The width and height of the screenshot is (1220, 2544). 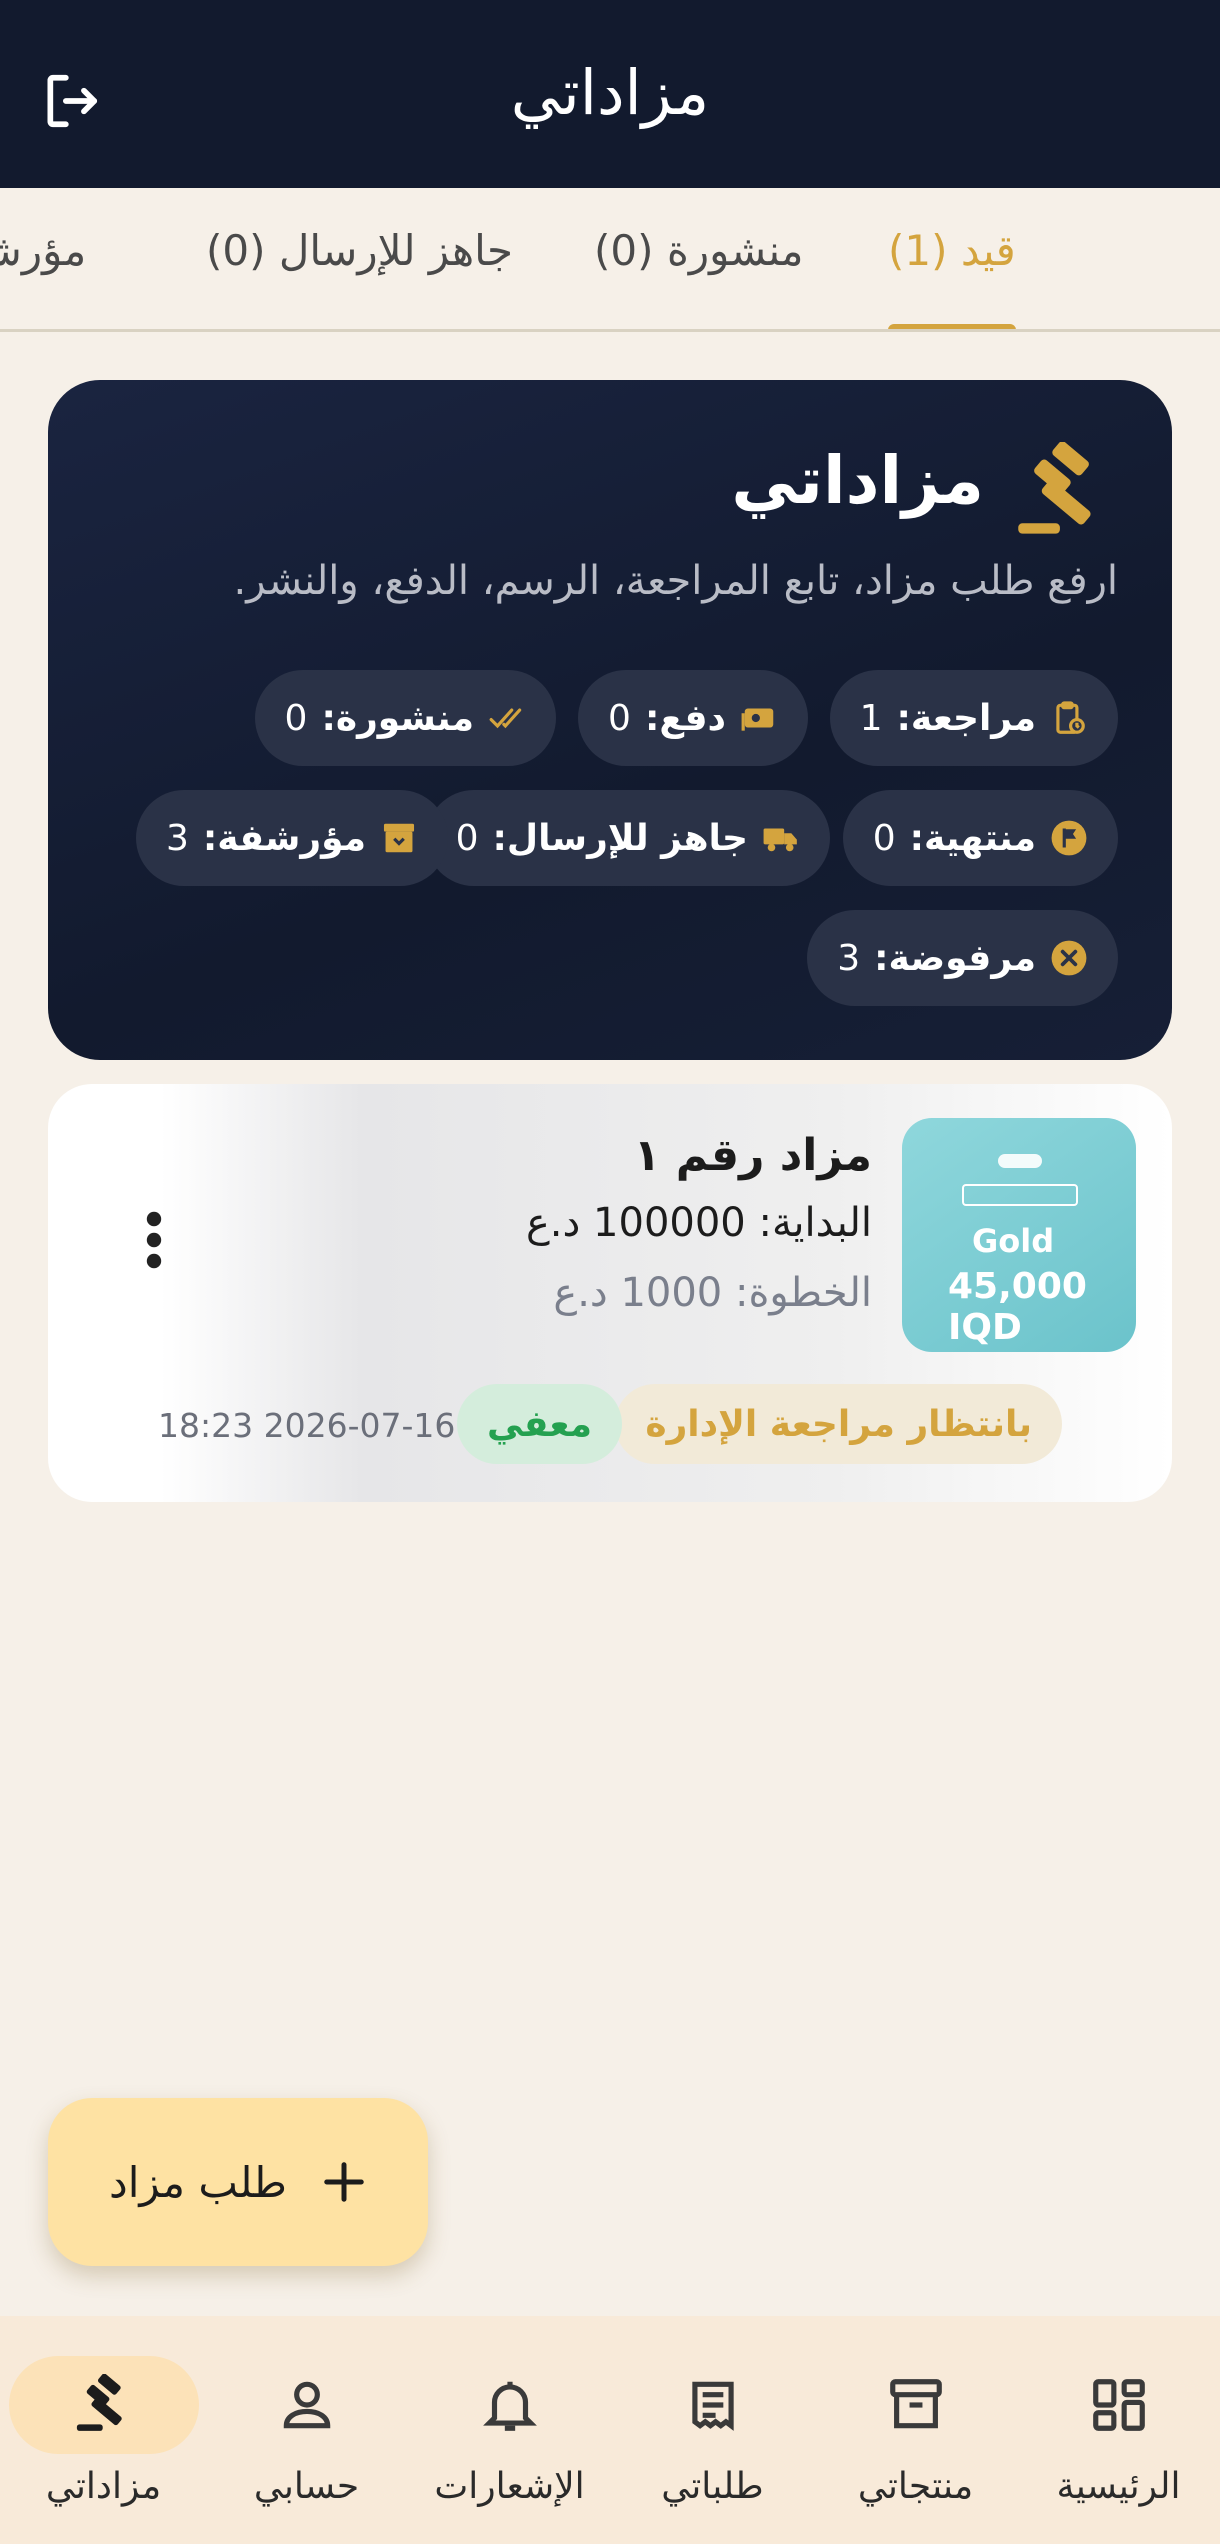 I want to click on stat-chip-payment: دفع: 0, so click(x=693, y=718).